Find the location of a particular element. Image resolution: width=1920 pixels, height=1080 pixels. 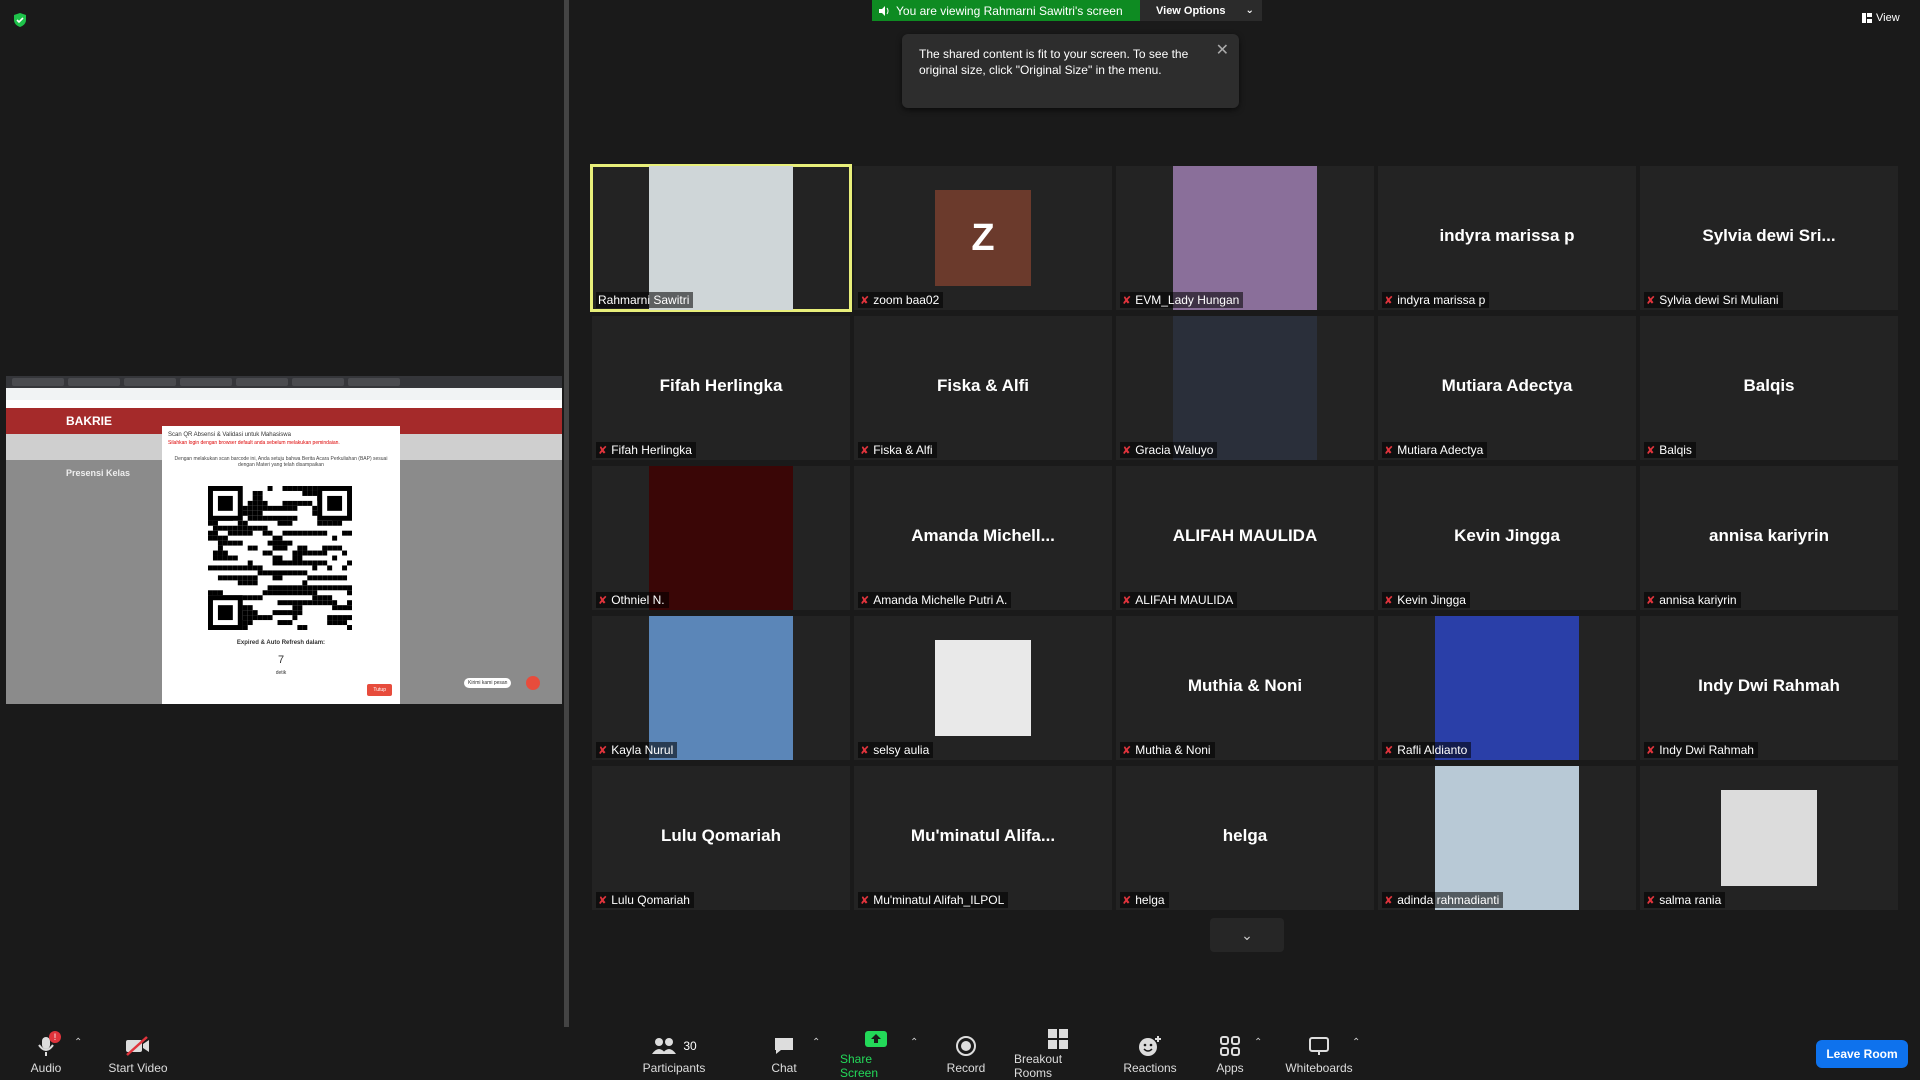

participant-display-name: Indy Dwi Rahmah is located at coordinates (1769, 685).